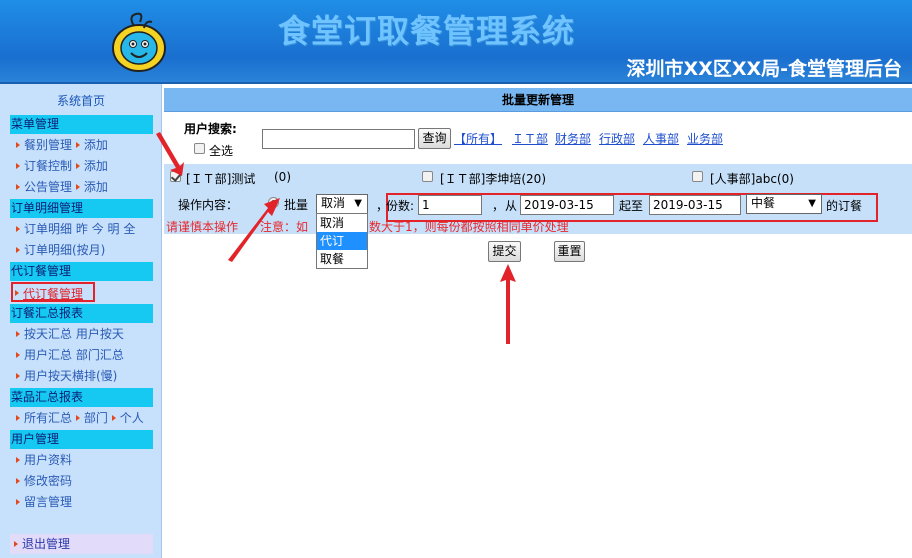 This screenshot has height=558, width=912. I want to click on from-label: 从, so click(511, 206).